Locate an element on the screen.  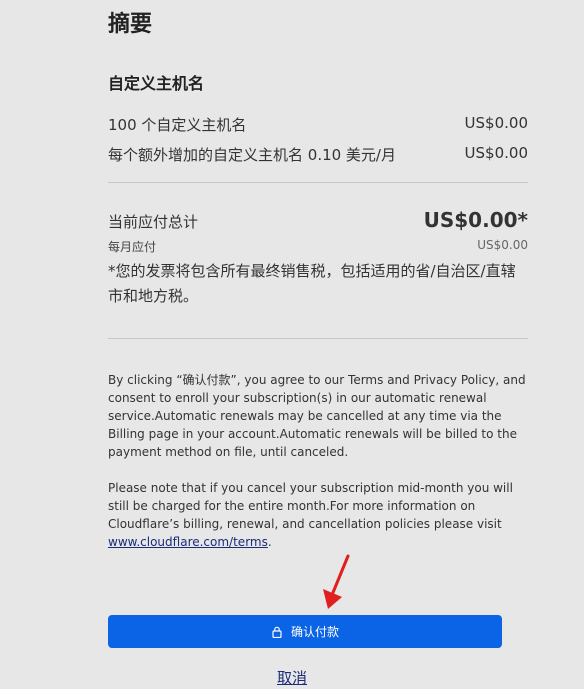
annotation-arrow-icon is located at coordinates (336, 581).